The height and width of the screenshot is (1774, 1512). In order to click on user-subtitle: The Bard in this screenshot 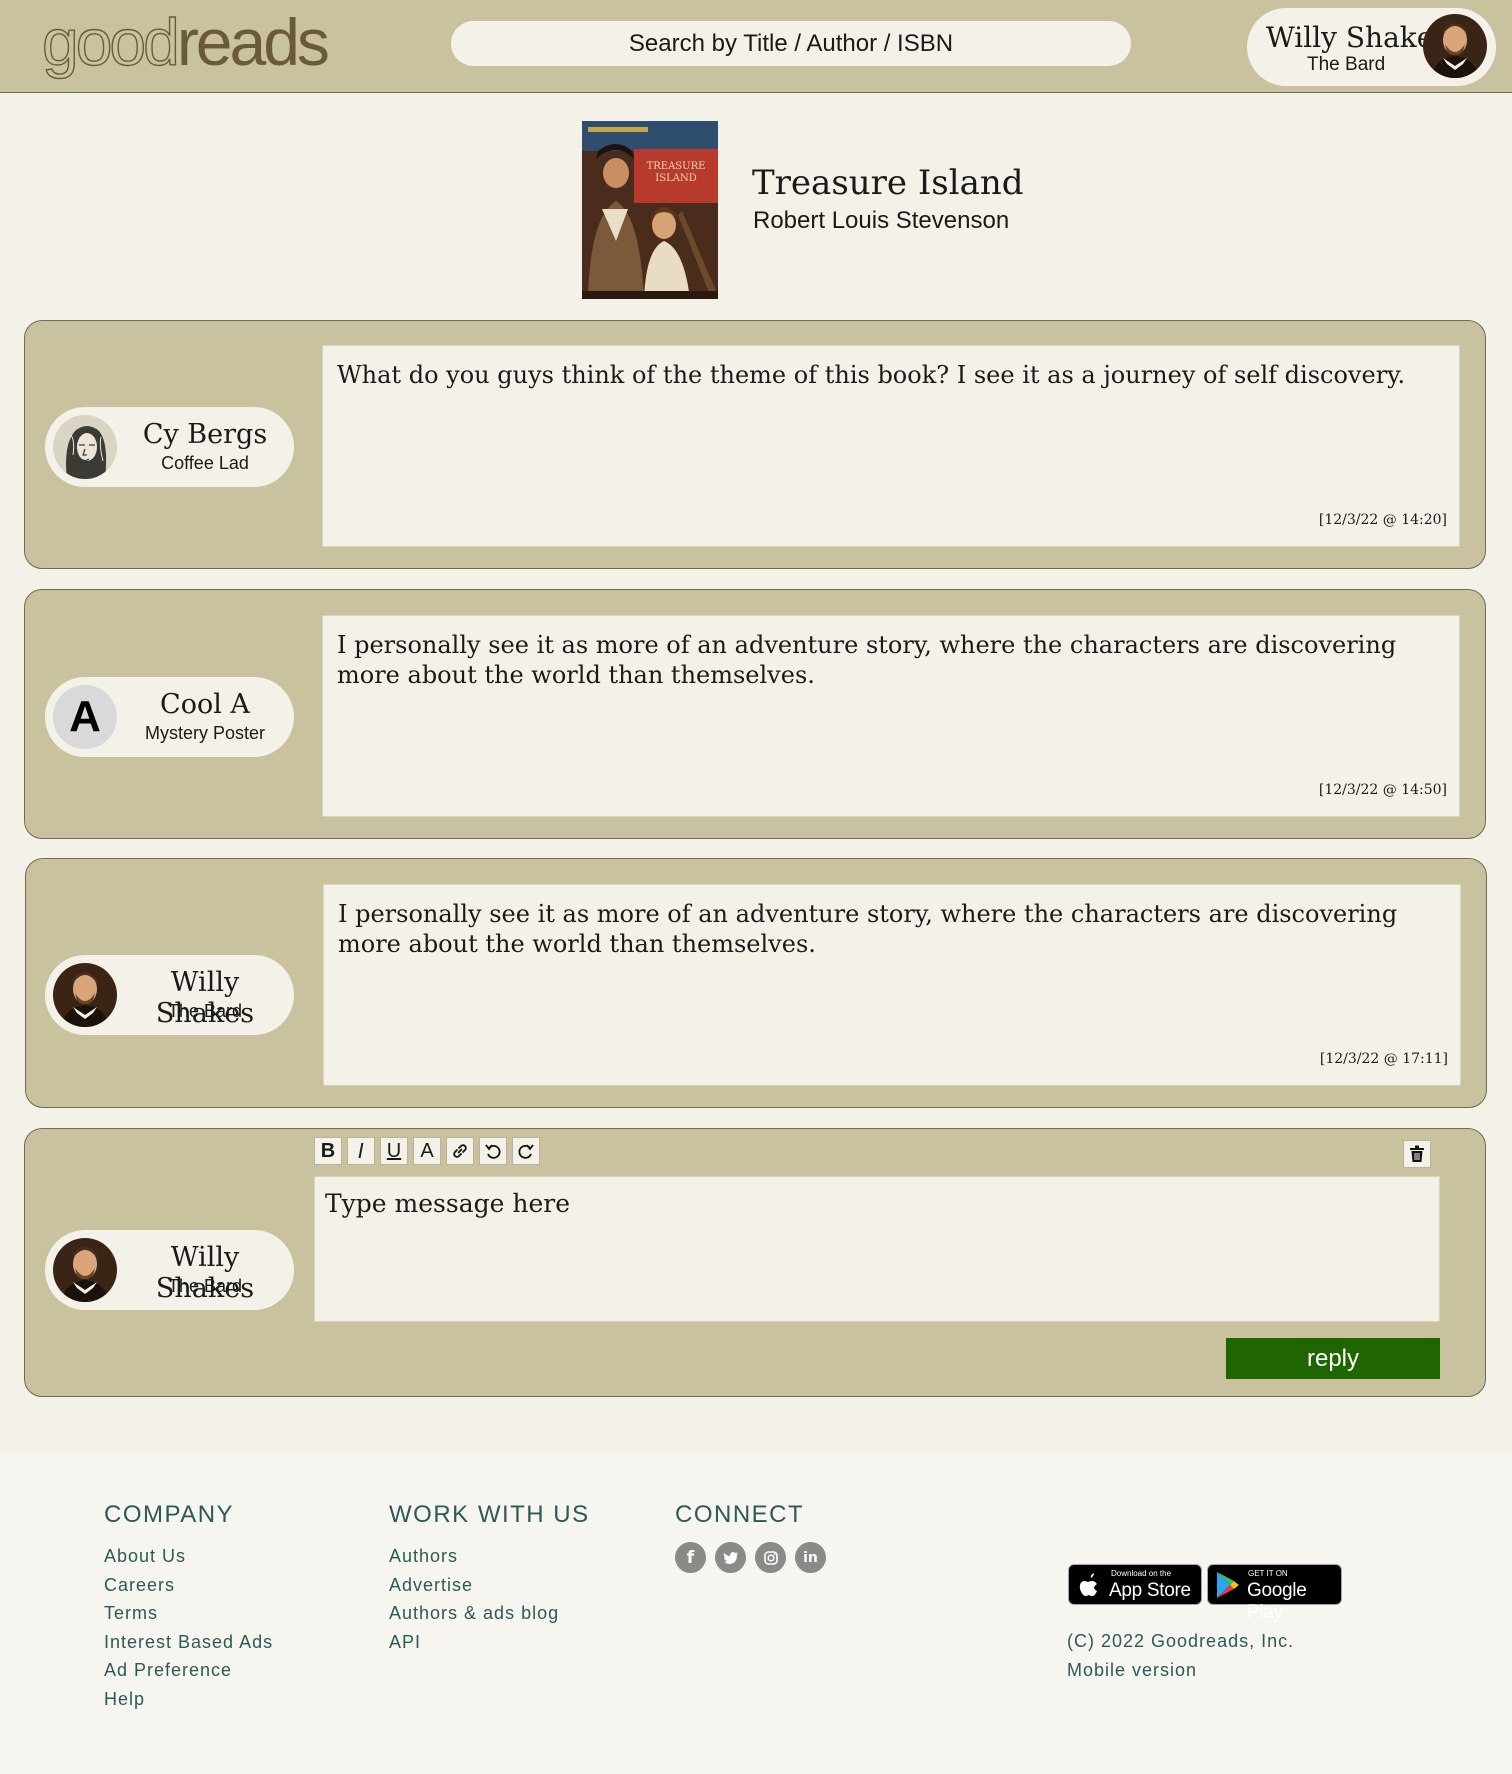, I will do `click(1346, 64)`.